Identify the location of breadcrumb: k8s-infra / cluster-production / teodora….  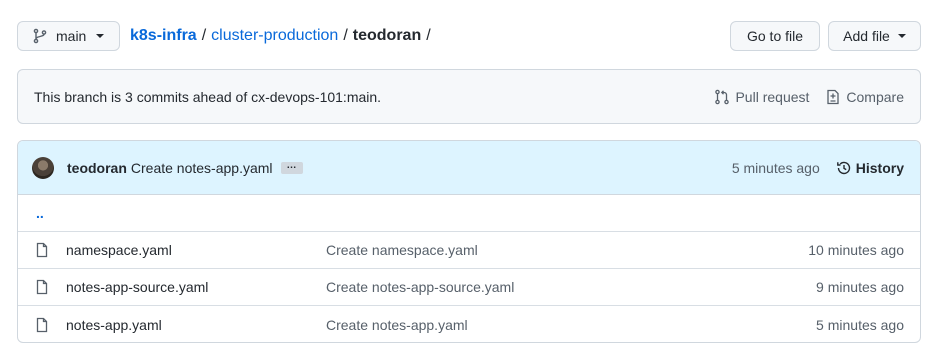
(283, 36).